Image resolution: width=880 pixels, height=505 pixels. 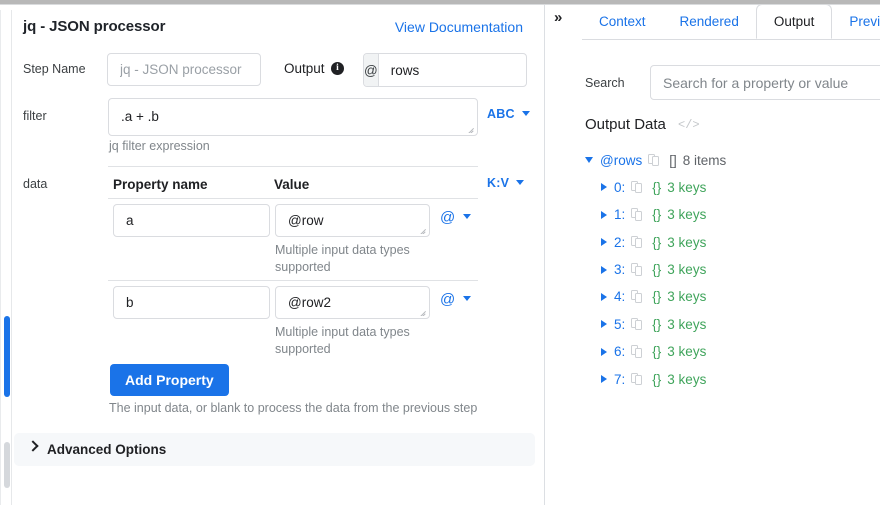 I want to click on view-documentation-link: View Documentation, so click(x=459, y=27).